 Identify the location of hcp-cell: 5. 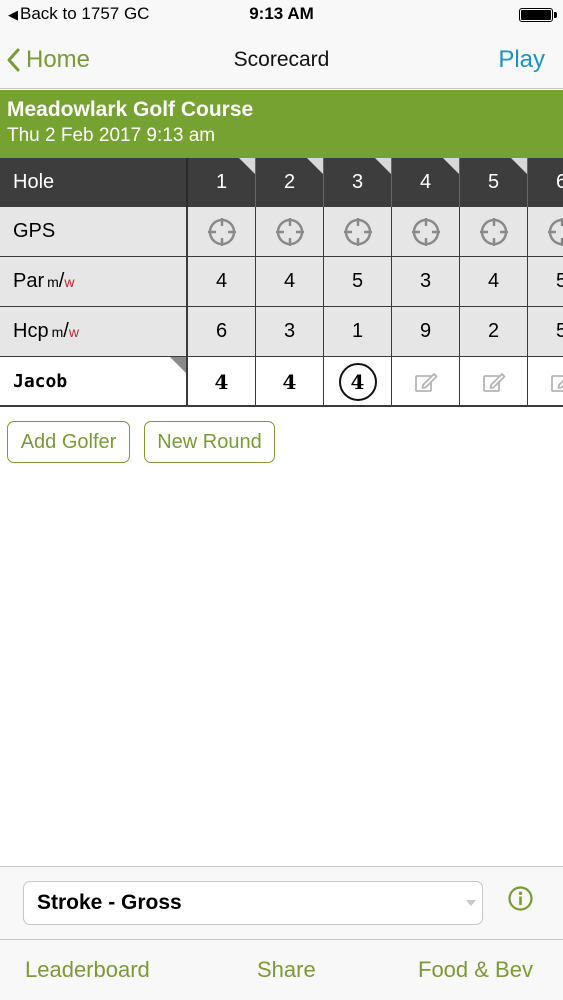
(545, 331).